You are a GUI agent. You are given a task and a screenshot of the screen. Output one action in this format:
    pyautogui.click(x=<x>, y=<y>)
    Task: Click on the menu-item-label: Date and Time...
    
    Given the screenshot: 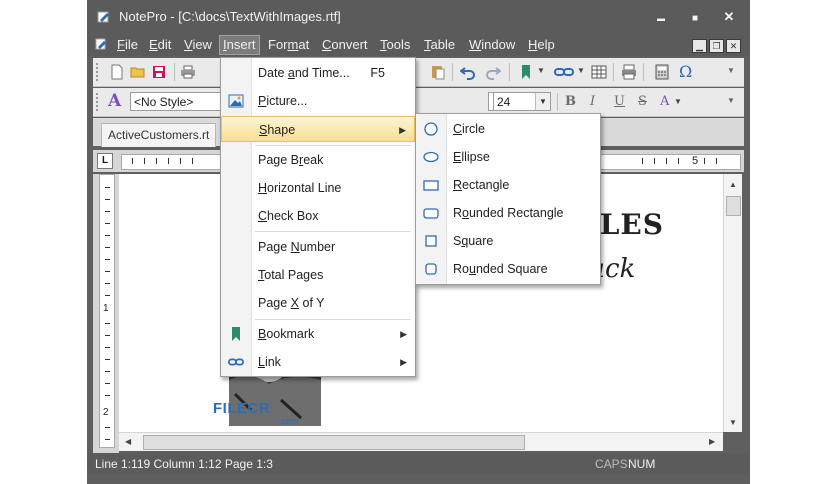 What is the action you would take?
    pyautogui.click(x=304, y=73)
    